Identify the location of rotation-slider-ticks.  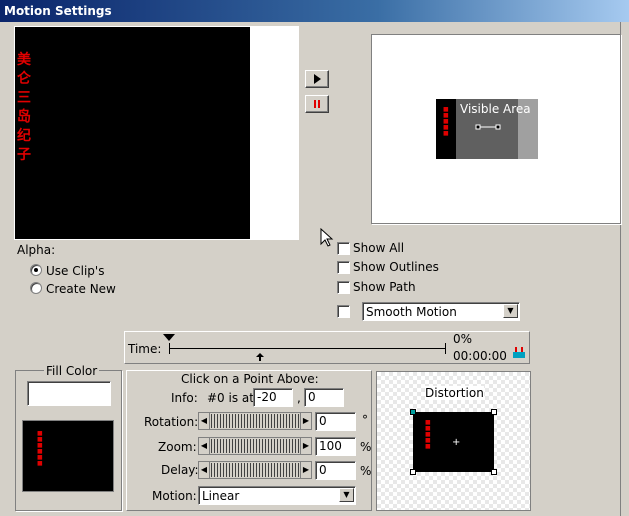
(255, 421).